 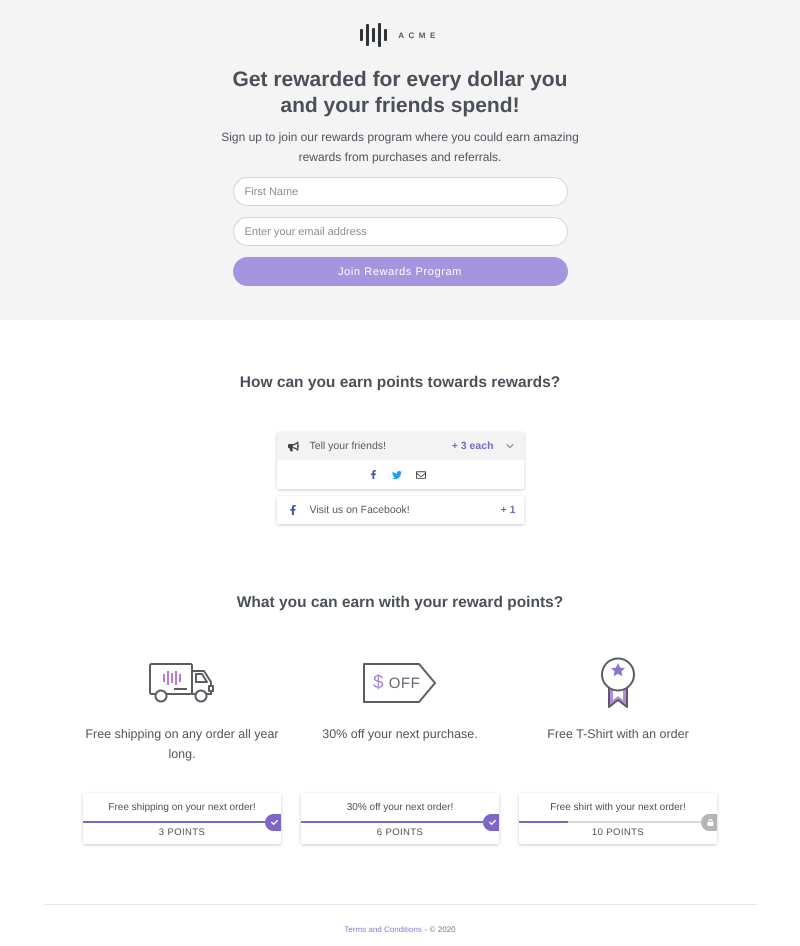 I want to click on action-label: Visit us on Facebook!, so click(x=360, y=510).